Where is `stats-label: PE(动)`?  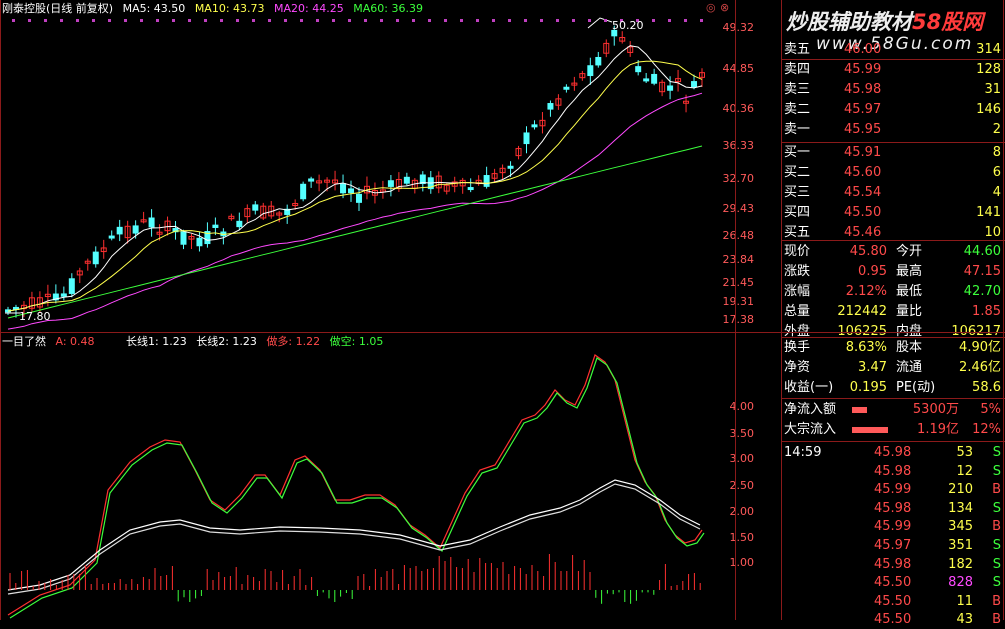
stats-label: PE(动) is located at coordinates (916, 387).